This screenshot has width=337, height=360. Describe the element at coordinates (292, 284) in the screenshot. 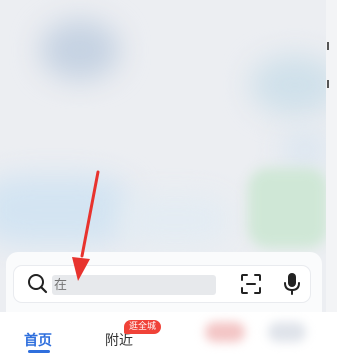

I see `microphone-icon` at that location.